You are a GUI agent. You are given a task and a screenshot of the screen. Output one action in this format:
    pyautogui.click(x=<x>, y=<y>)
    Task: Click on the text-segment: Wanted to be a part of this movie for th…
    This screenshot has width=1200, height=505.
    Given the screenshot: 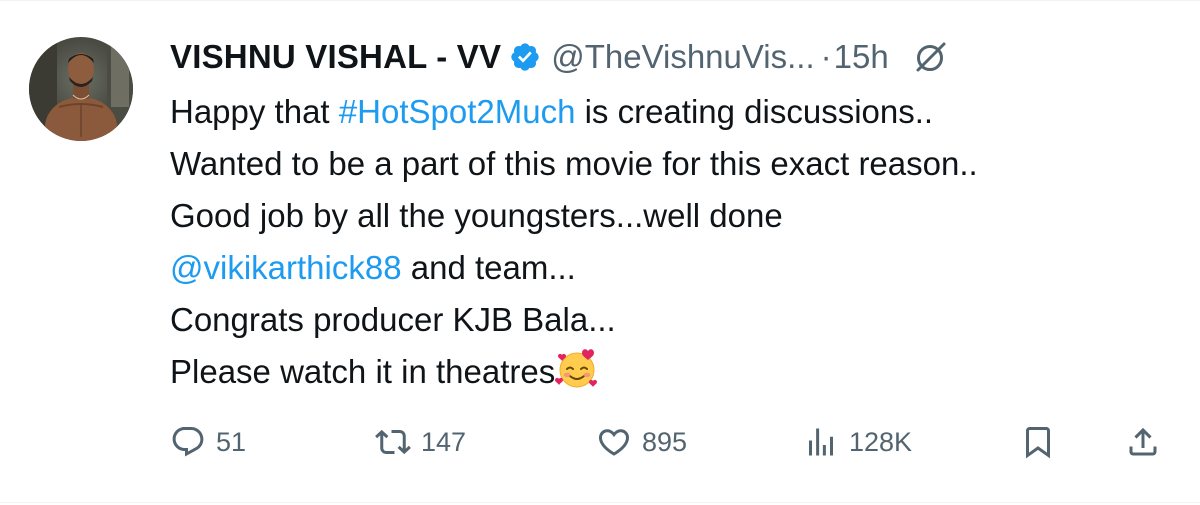 What is the action you would take?
    pyautogui.click(x=574, y=163)
    